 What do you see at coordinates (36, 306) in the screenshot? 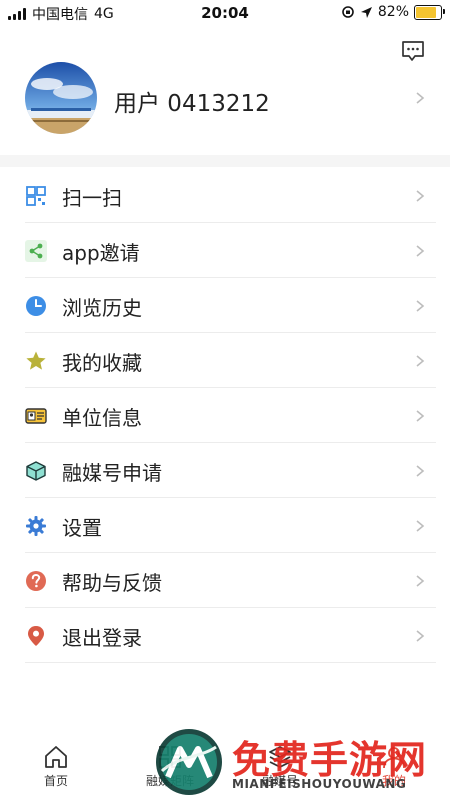
I see `clock-icon` at bounding box center [36, 306].